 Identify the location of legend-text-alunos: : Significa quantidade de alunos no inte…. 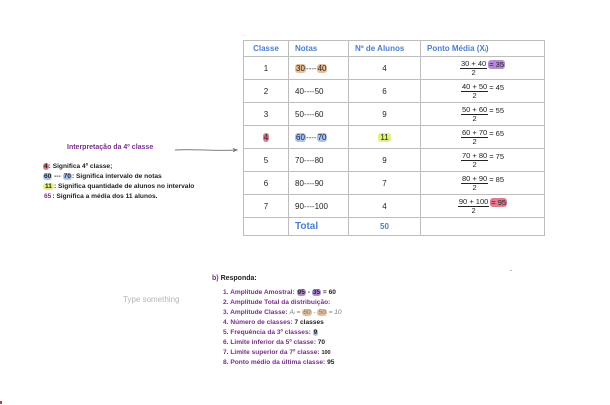
(124, 186).